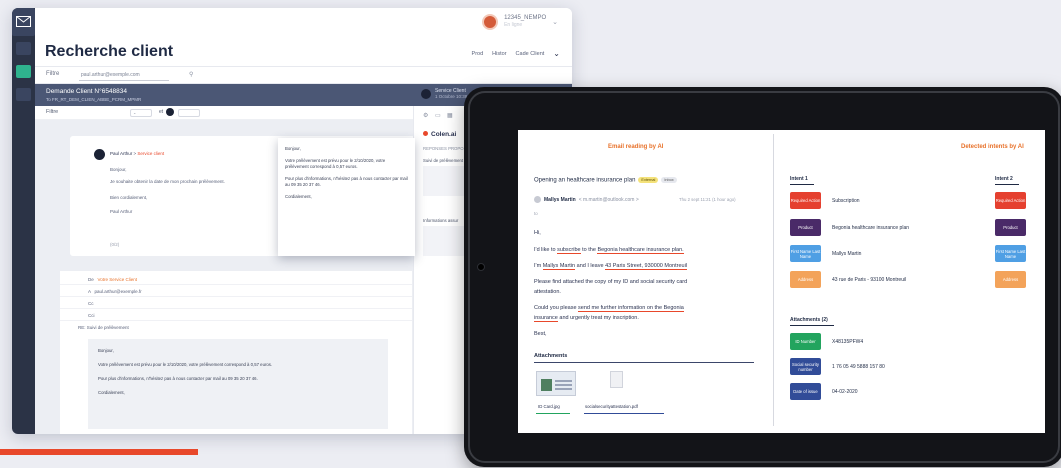 The image size is (1061, 468). I want to click on window-icon: ▭, so click(438, 115).